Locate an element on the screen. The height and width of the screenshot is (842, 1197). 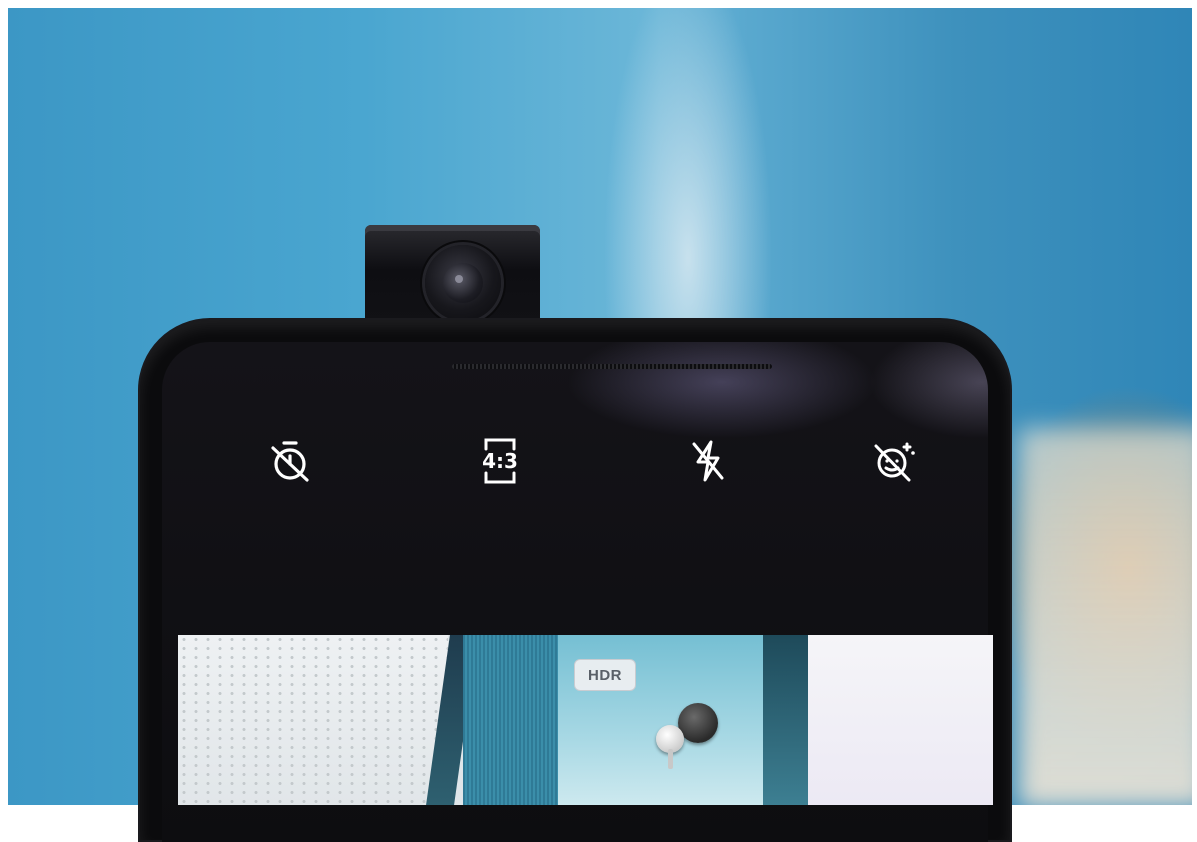
camera-lens is located at coordinates (463, 283).